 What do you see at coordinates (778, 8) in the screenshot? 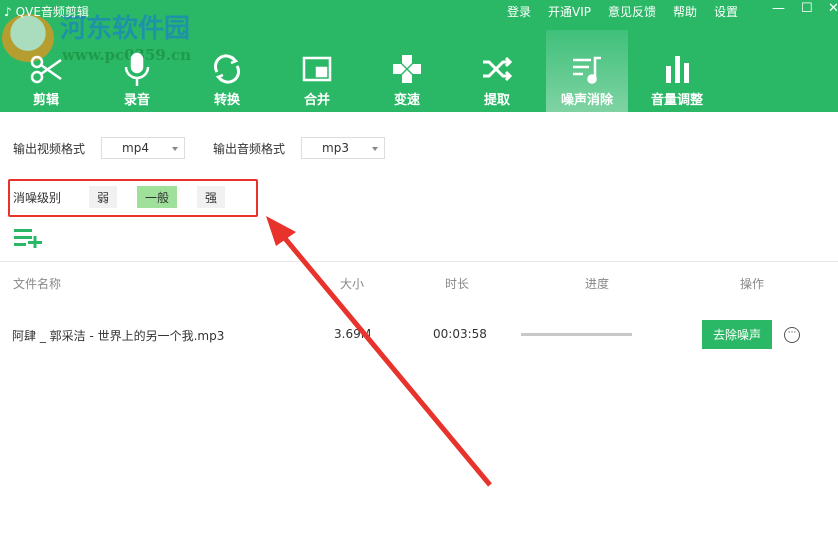
I see `minimize-button: —` at bounding box center [778, 8].